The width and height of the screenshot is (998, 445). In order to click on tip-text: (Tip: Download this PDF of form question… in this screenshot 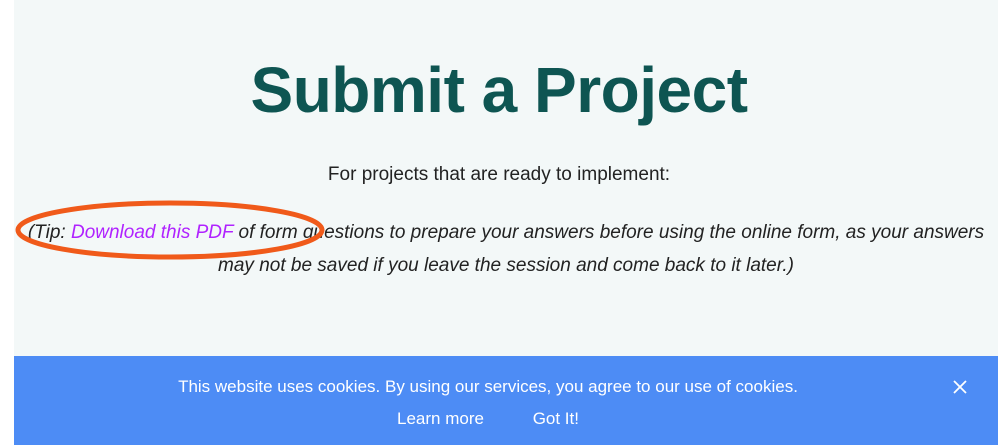, I will do `click(506, 249)`.